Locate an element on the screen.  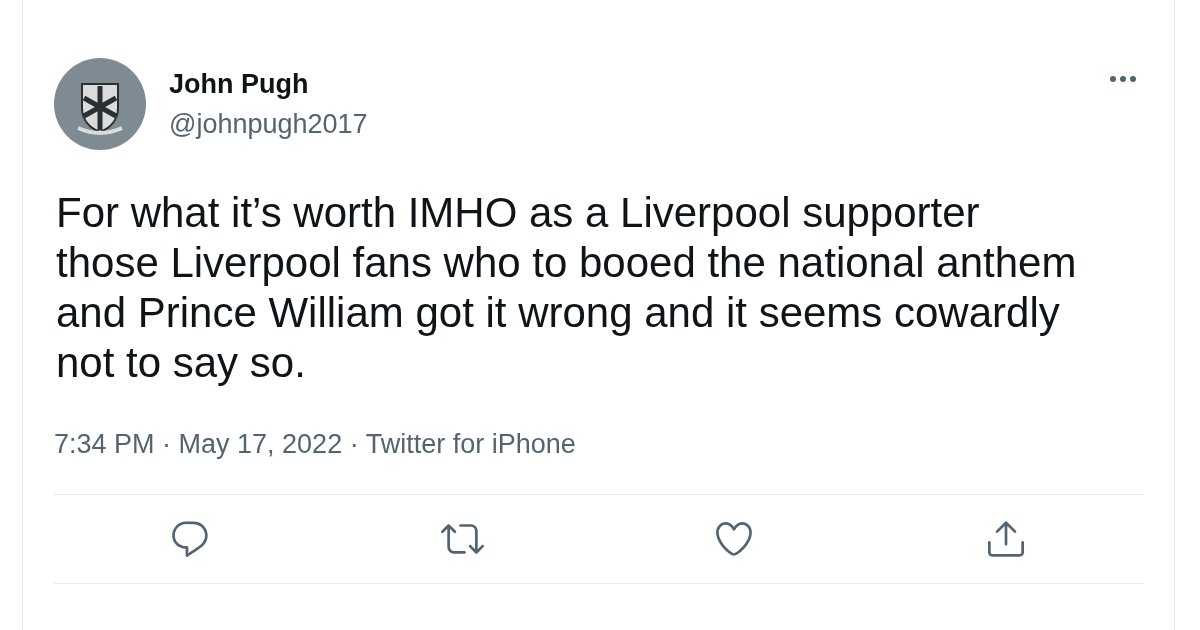
avatar-icon is located at coordinates (100, 104).